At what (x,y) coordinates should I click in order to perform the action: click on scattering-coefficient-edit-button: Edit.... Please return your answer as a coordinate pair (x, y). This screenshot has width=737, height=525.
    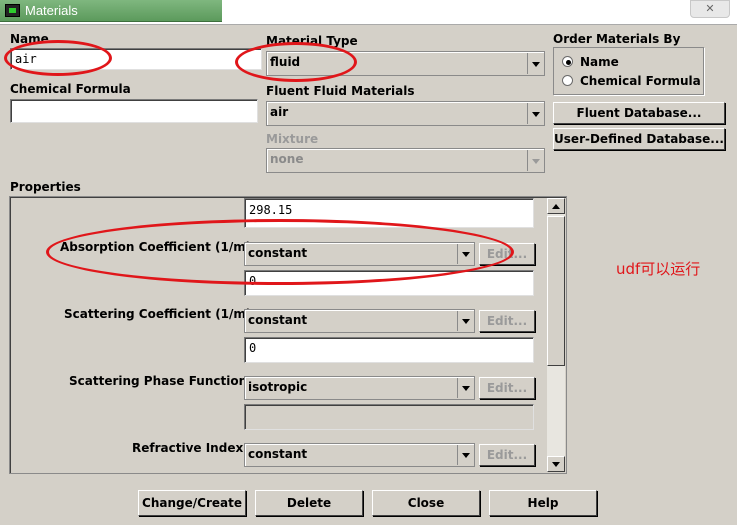
    Looking at the image, I should click on (507, 321).